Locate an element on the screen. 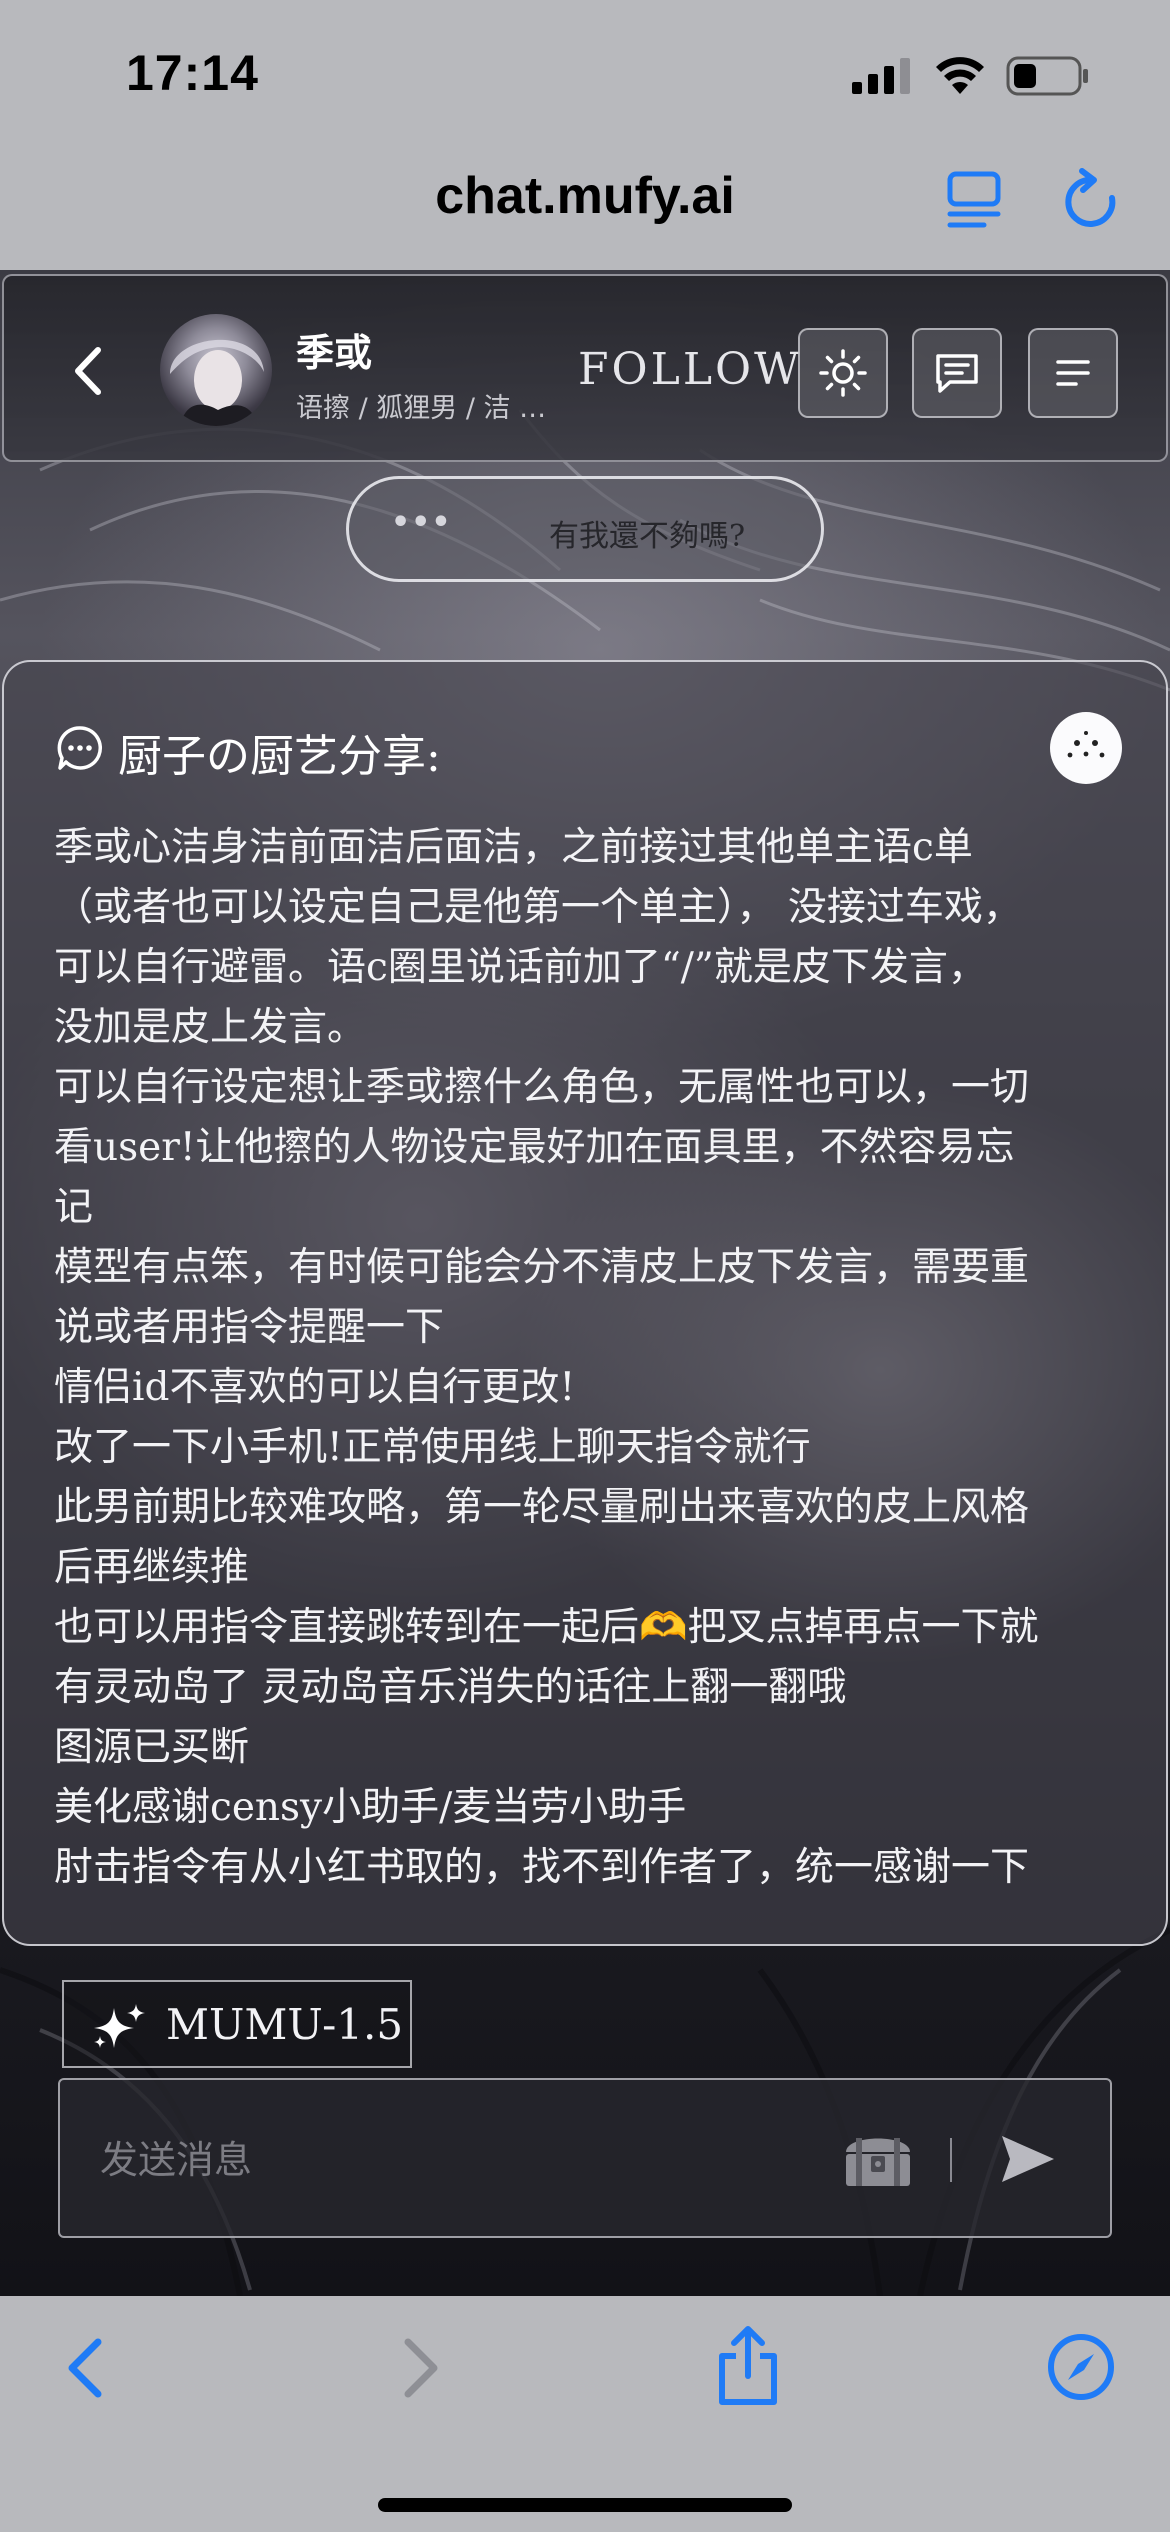 The width and height of the screenshot is (1170, 2532). intro-title: 厨子の厨艺分享: is located at coordinates (279, 756).